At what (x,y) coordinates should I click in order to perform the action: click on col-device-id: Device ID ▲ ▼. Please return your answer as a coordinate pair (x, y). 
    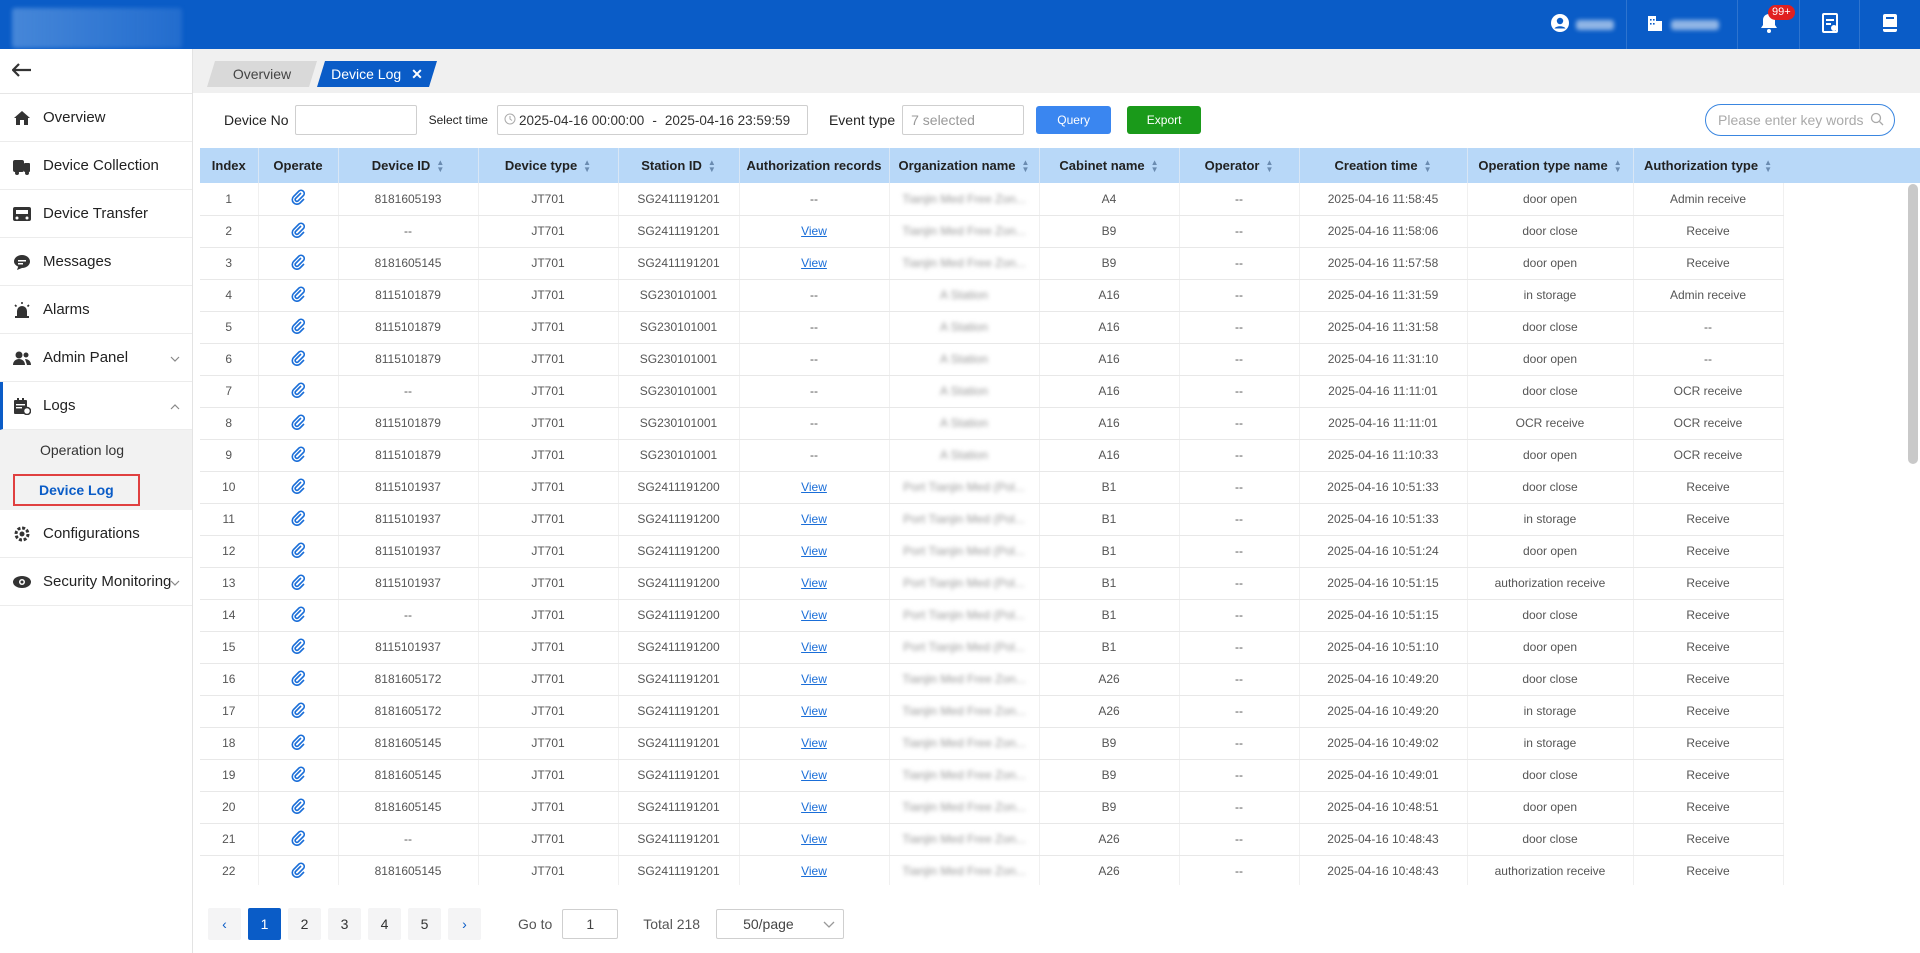
    Looking at the image, I should click on (408, 165).